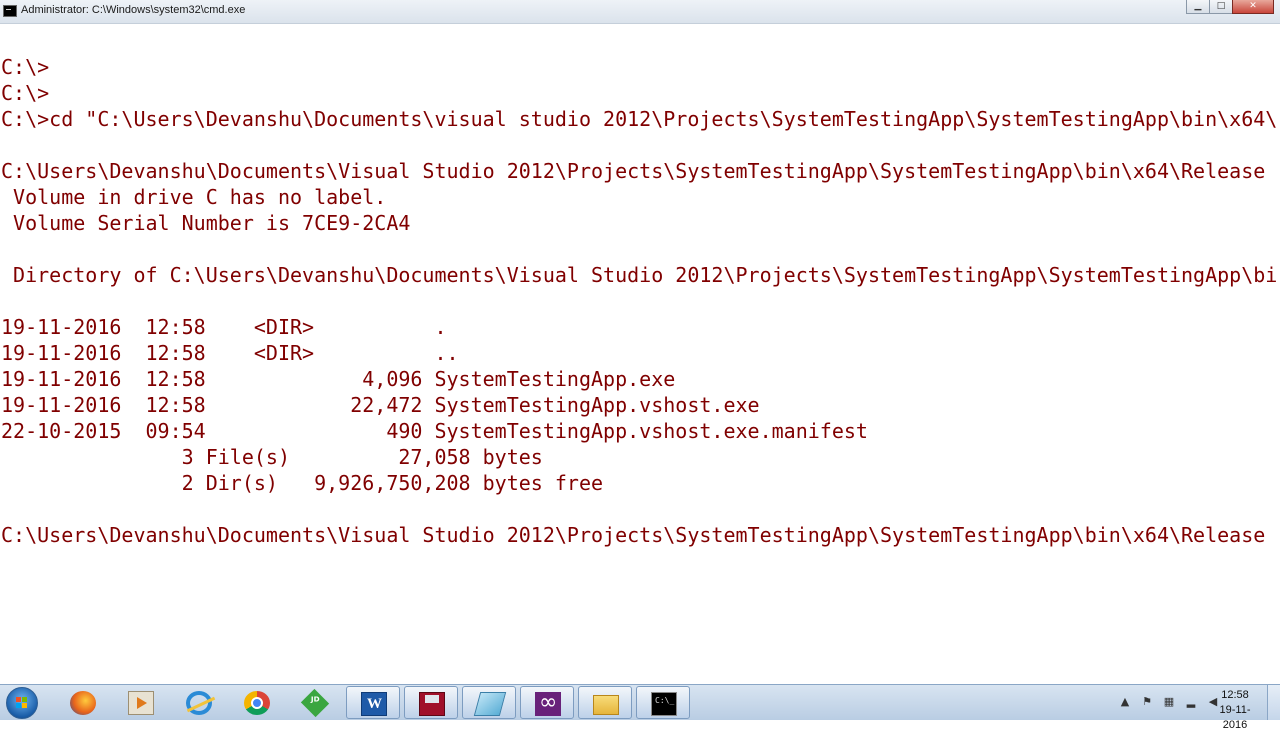 Image resolution: width=1280 pixels, height=733 pixels. I want to click on taskbar-cmd, so click(663, 702).